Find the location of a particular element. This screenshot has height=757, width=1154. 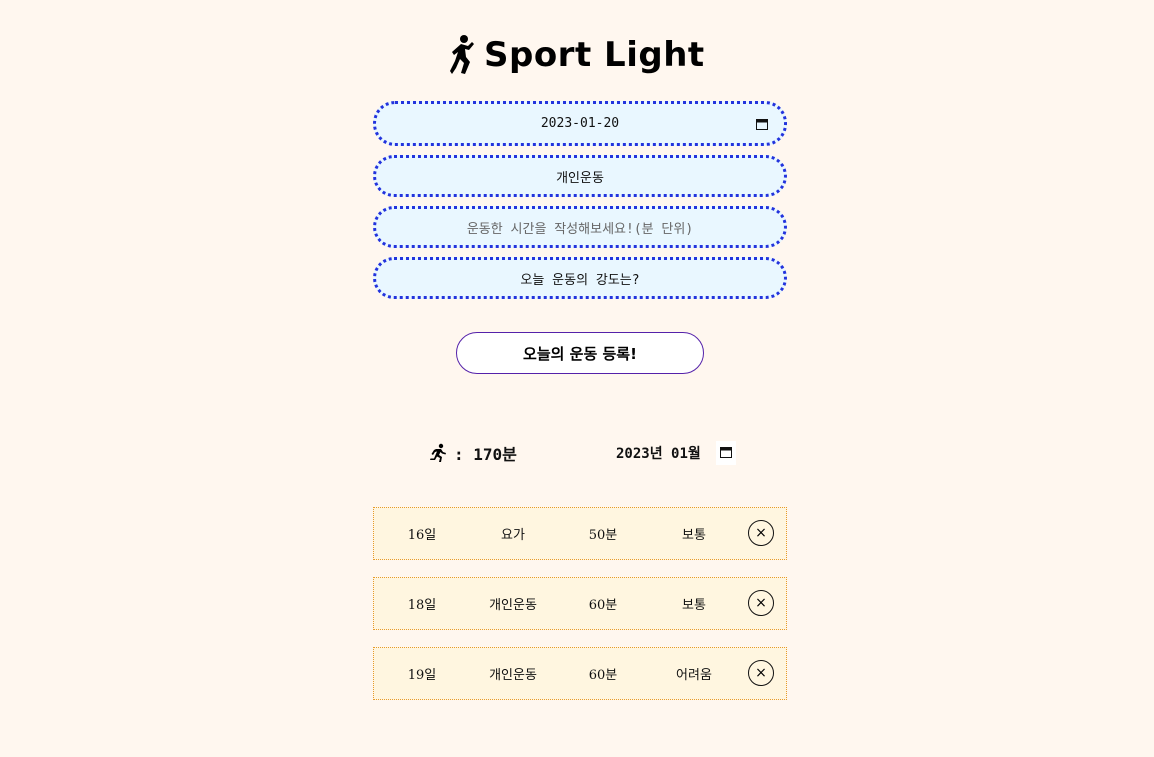

month-picker: 2023년 01월 is located at coordinates (674, 453).